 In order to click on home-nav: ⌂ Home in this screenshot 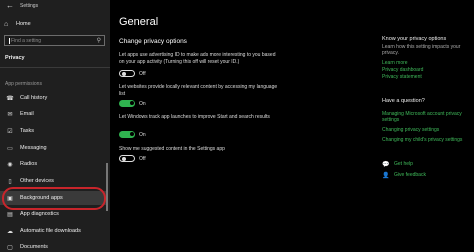, I will do `click(54, 24)`.